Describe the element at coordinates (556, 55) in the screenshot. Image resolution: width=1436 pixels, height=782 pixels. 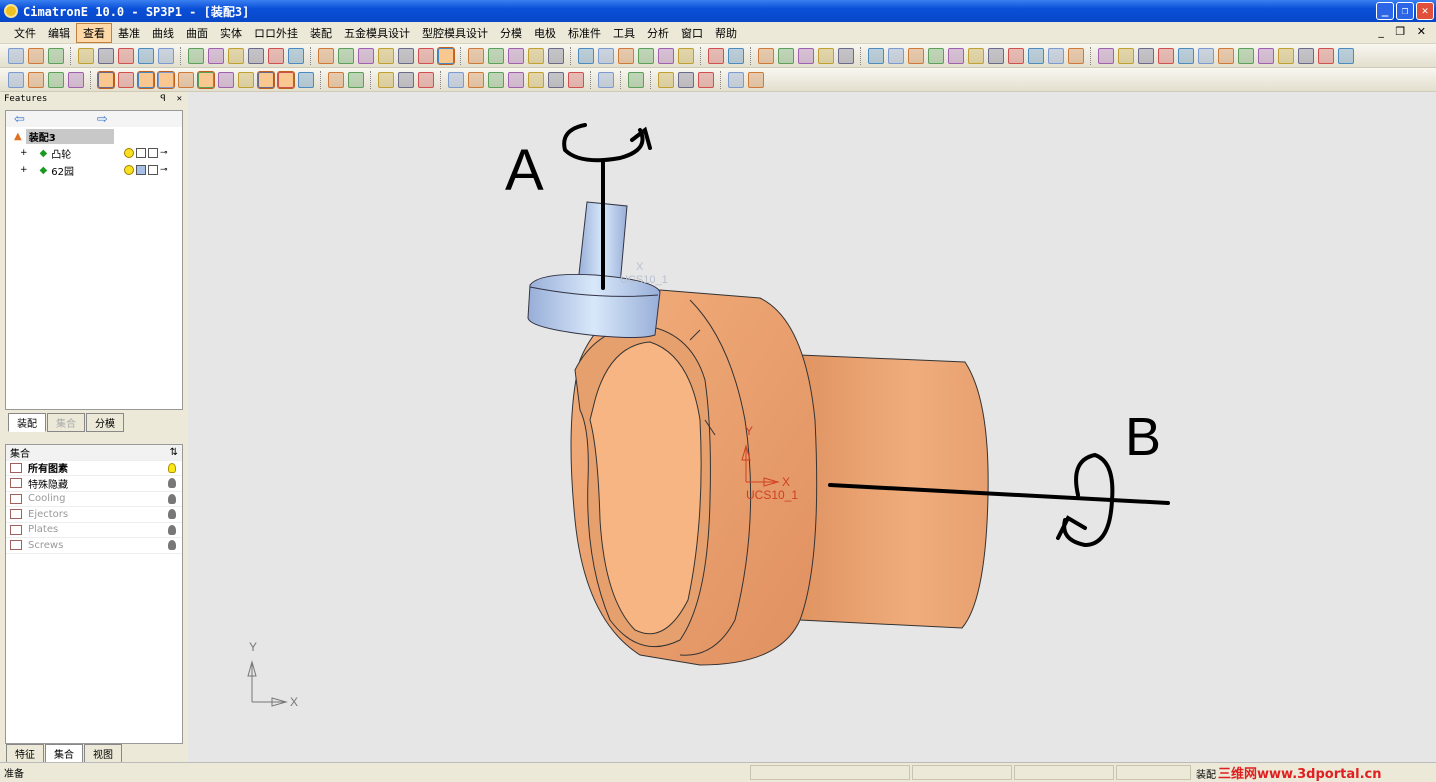
I see `display-mode-icon` at that location.